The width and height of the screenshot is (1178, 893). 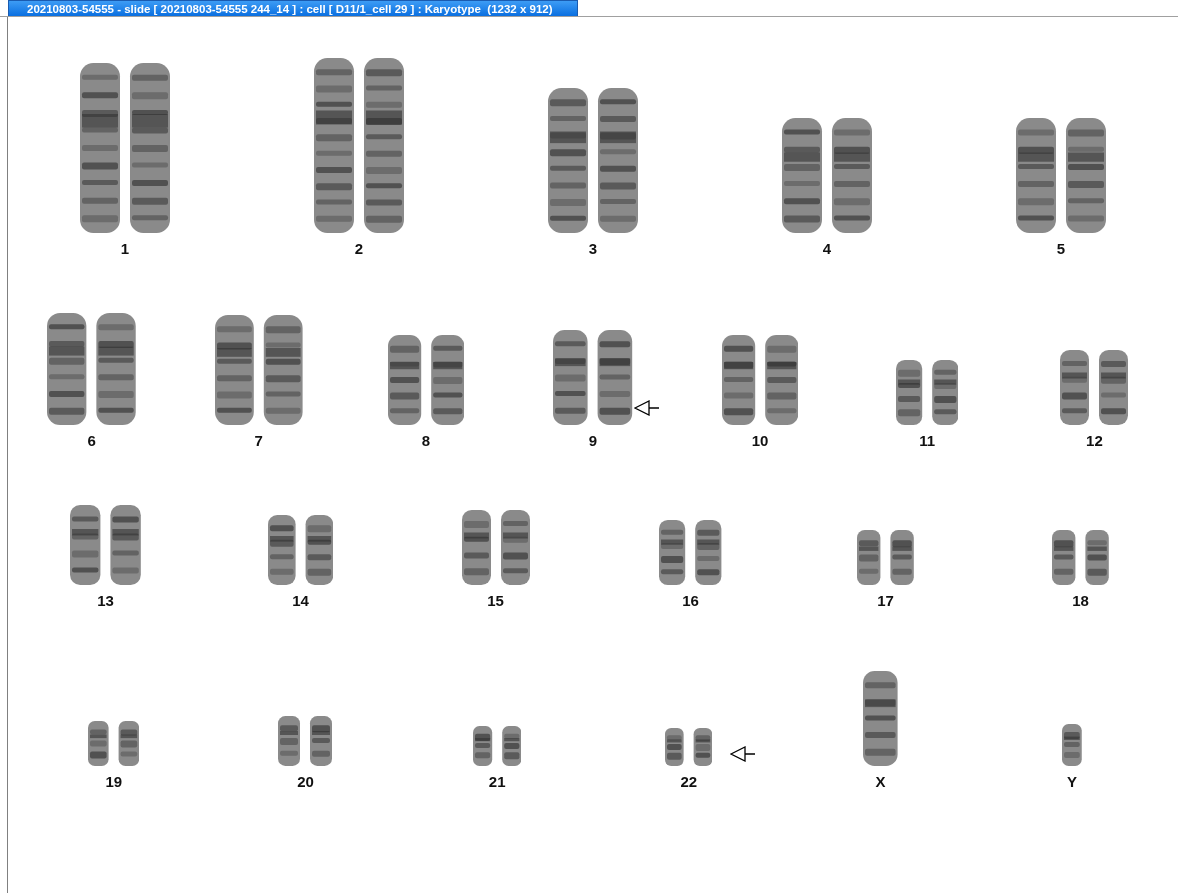 What do you see at coordinates (359, 249) in the screenshot?
I see `chromosome-number: 2` at bounding box center [359, 249].